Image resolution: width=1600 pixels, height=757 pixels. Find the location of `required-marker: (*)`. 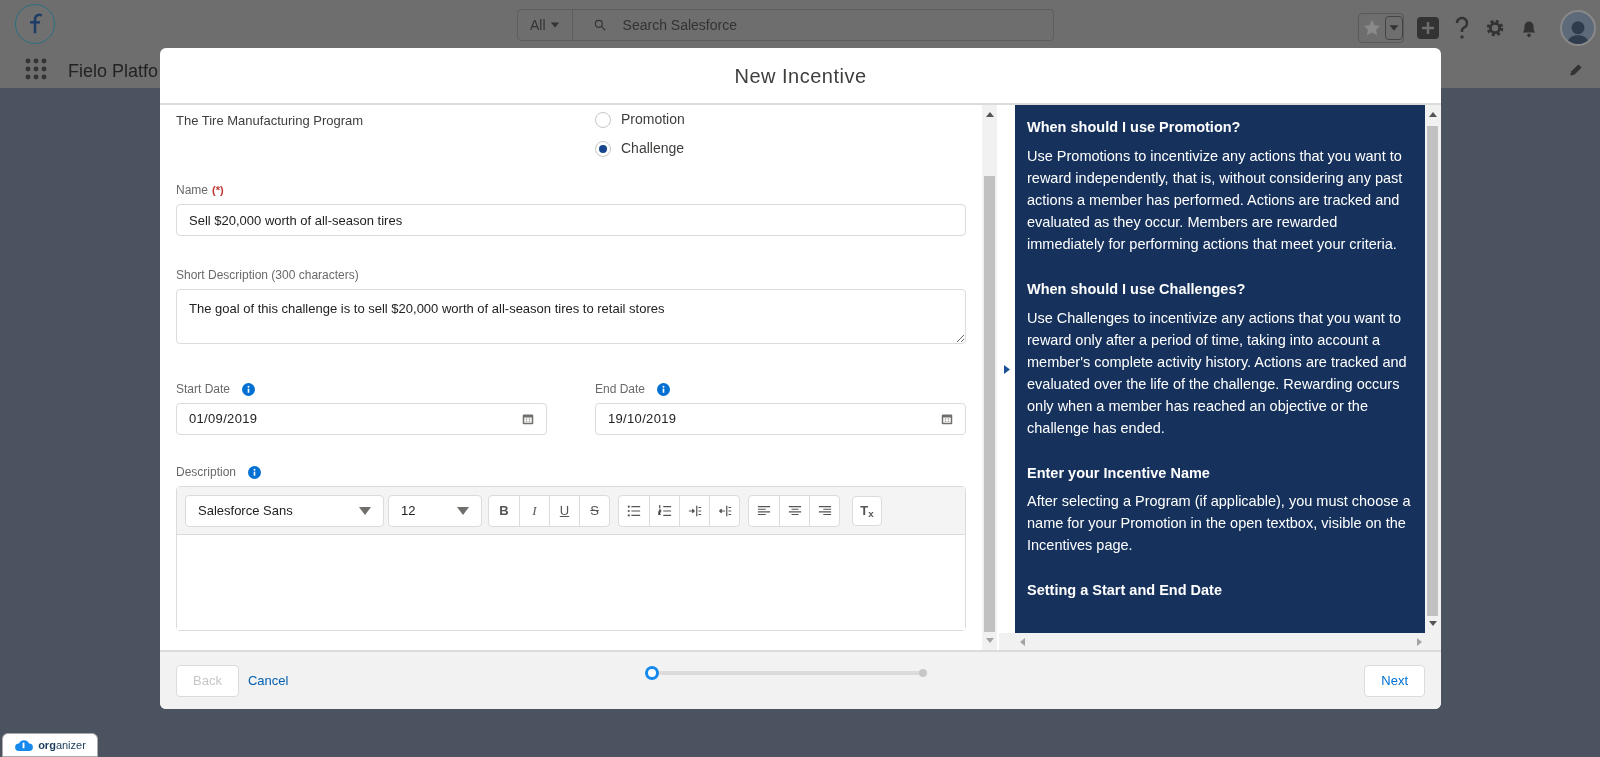

required-marker: (*) is located at coordinates (218, 190).